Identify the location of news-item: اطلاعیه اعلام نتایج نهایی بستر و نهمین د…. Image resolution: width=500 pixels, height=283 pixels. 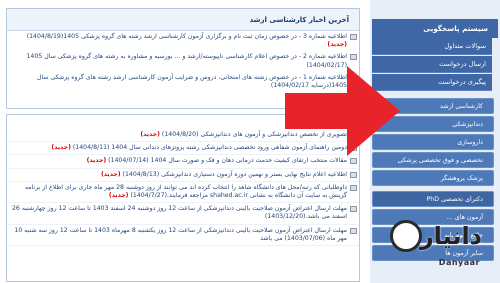
(183, 175).